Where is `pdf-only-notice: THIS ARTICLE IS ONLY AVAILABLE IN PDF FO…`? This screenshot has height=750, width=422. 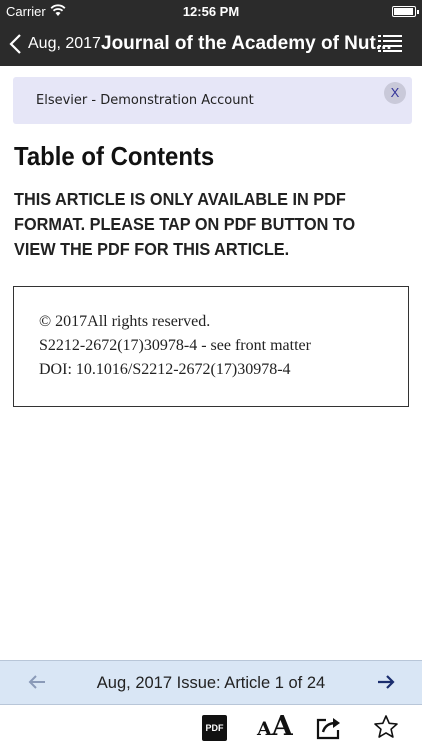 pdf-only-notice: THIS ARTICLE IS ONLY AVAILABLE IN PDF FO… is located at coordinates (185, 224).